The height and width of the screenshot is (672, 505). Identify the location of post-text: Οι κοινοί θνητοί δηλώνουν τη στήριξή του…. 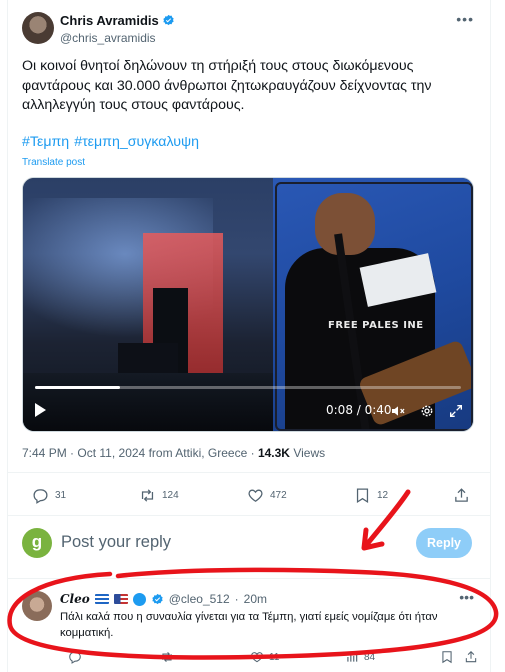
(227, 85).